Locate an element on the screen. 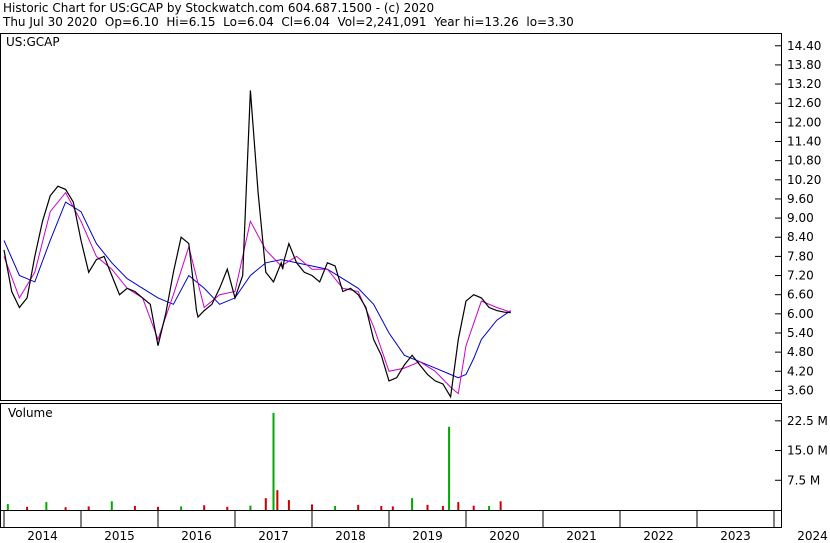  year-label: 2021 is located at coordinates (581, 536).